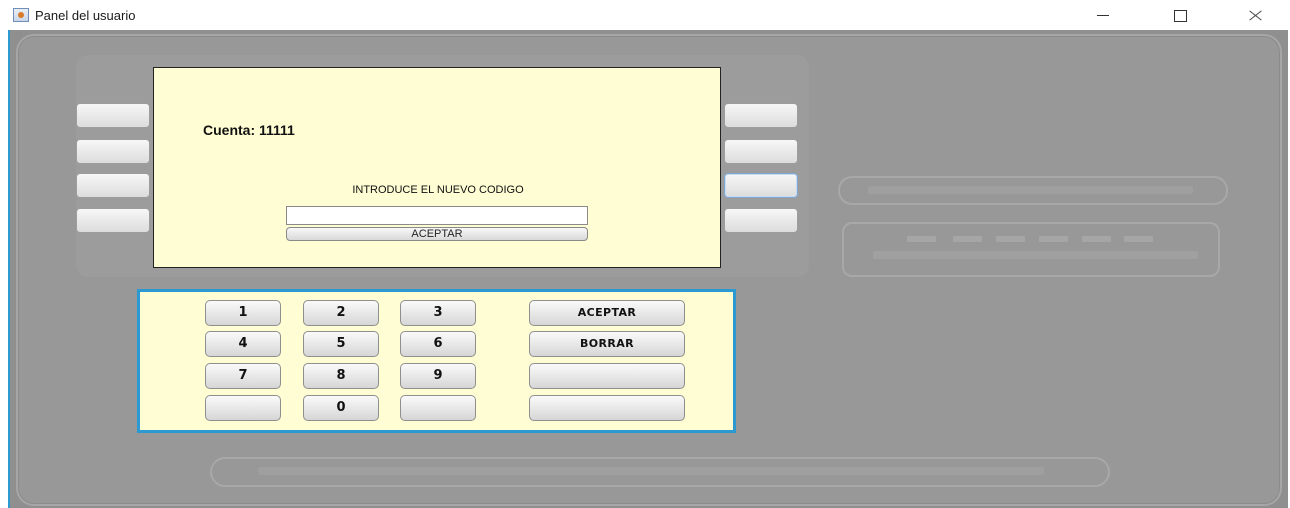 The height and width of the screenshot is (508, 1290). I want to click on key-0: 0, so click(341, 408).